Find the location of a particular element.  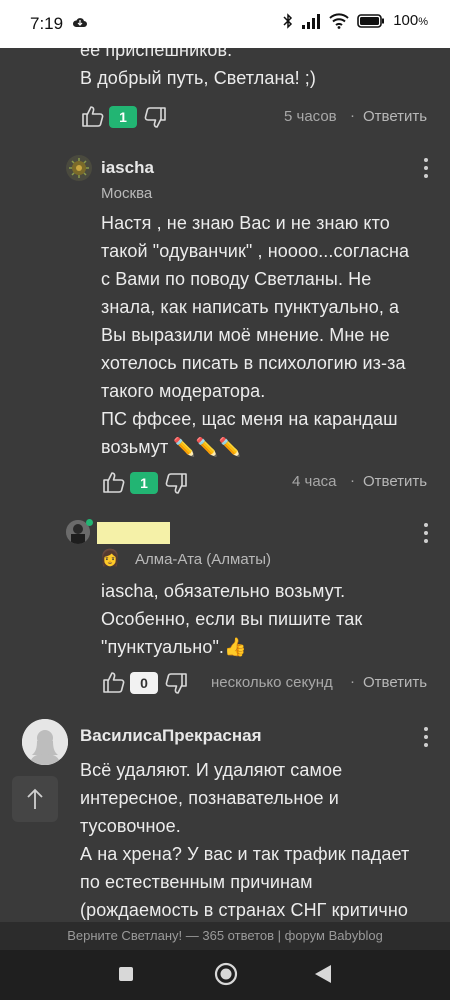

comment-text-line: Всё удаляют. И удаляют самое is located at coordinates (211, 770).